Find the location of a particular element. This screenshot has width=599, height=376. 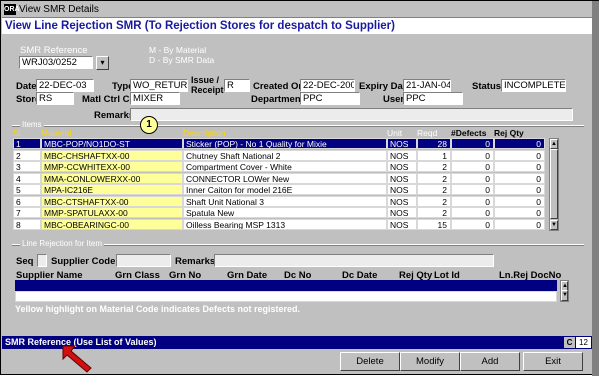

cell-material: MBC-POP/NO1DO-ST is located at coordinates (112, 143).